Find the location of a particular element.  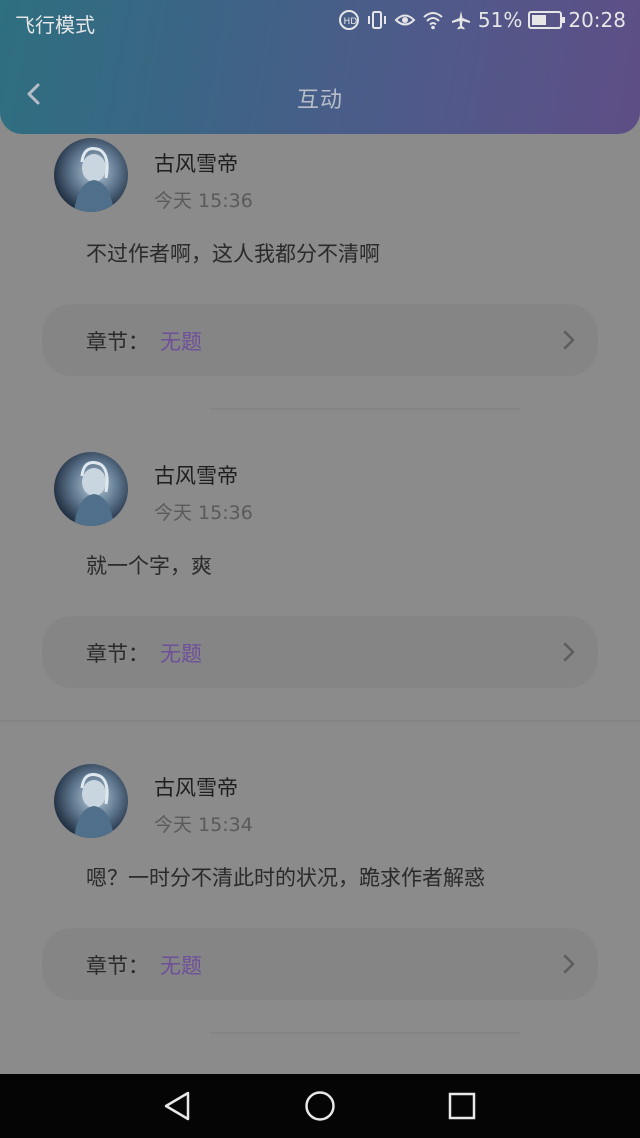

comment-time: 今天 15:34 is located at coordinates (203, 825).